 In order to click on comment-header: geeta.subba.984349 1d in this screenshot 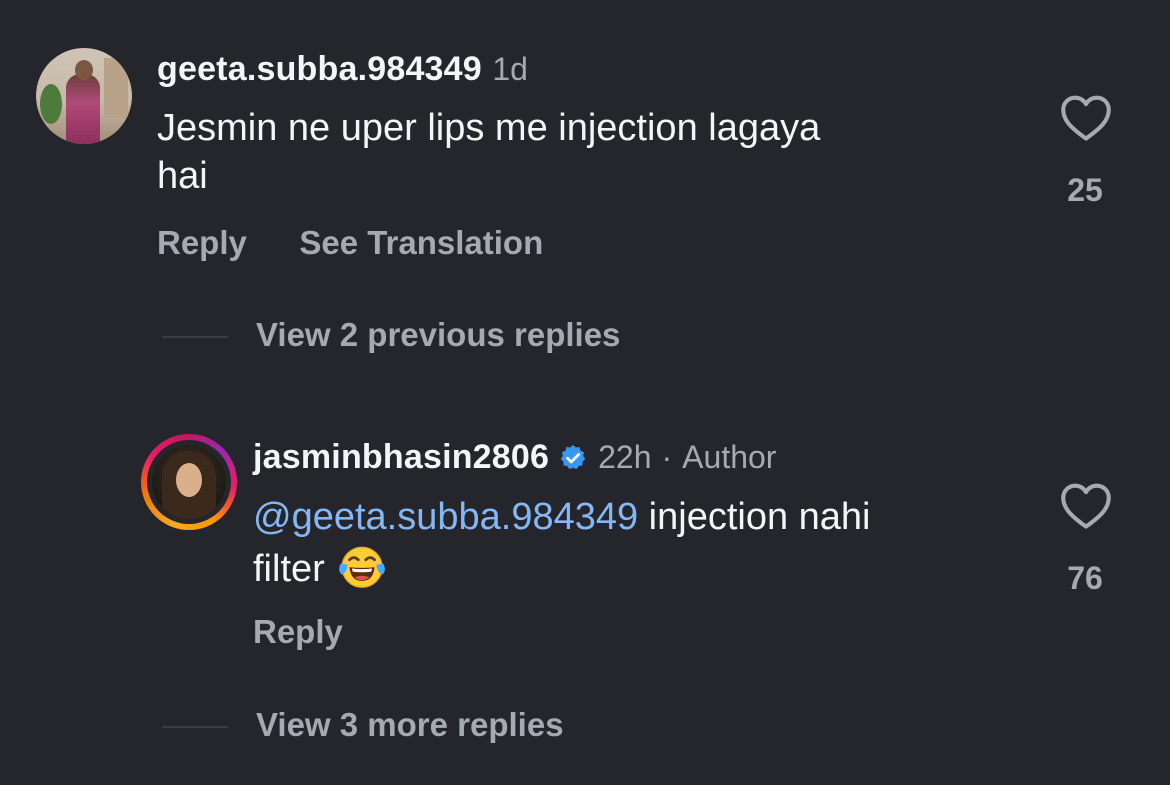, I will do `click(342, 69)`.